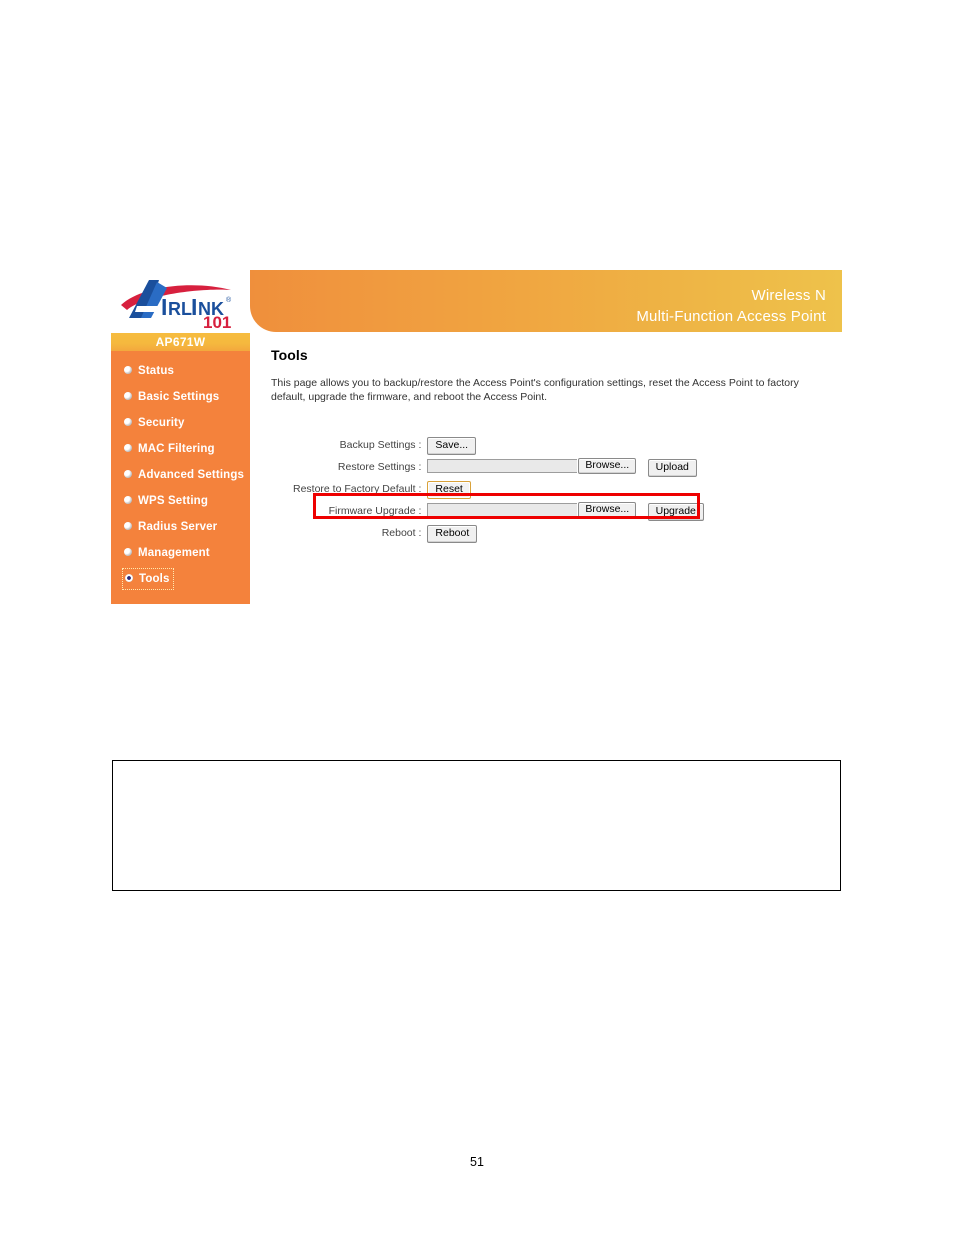 The height and width of the screenshot is (1235, 954). Describe the element at coordinates (217, 321) in the screenshot. I see `svg-text: 101` at that location.